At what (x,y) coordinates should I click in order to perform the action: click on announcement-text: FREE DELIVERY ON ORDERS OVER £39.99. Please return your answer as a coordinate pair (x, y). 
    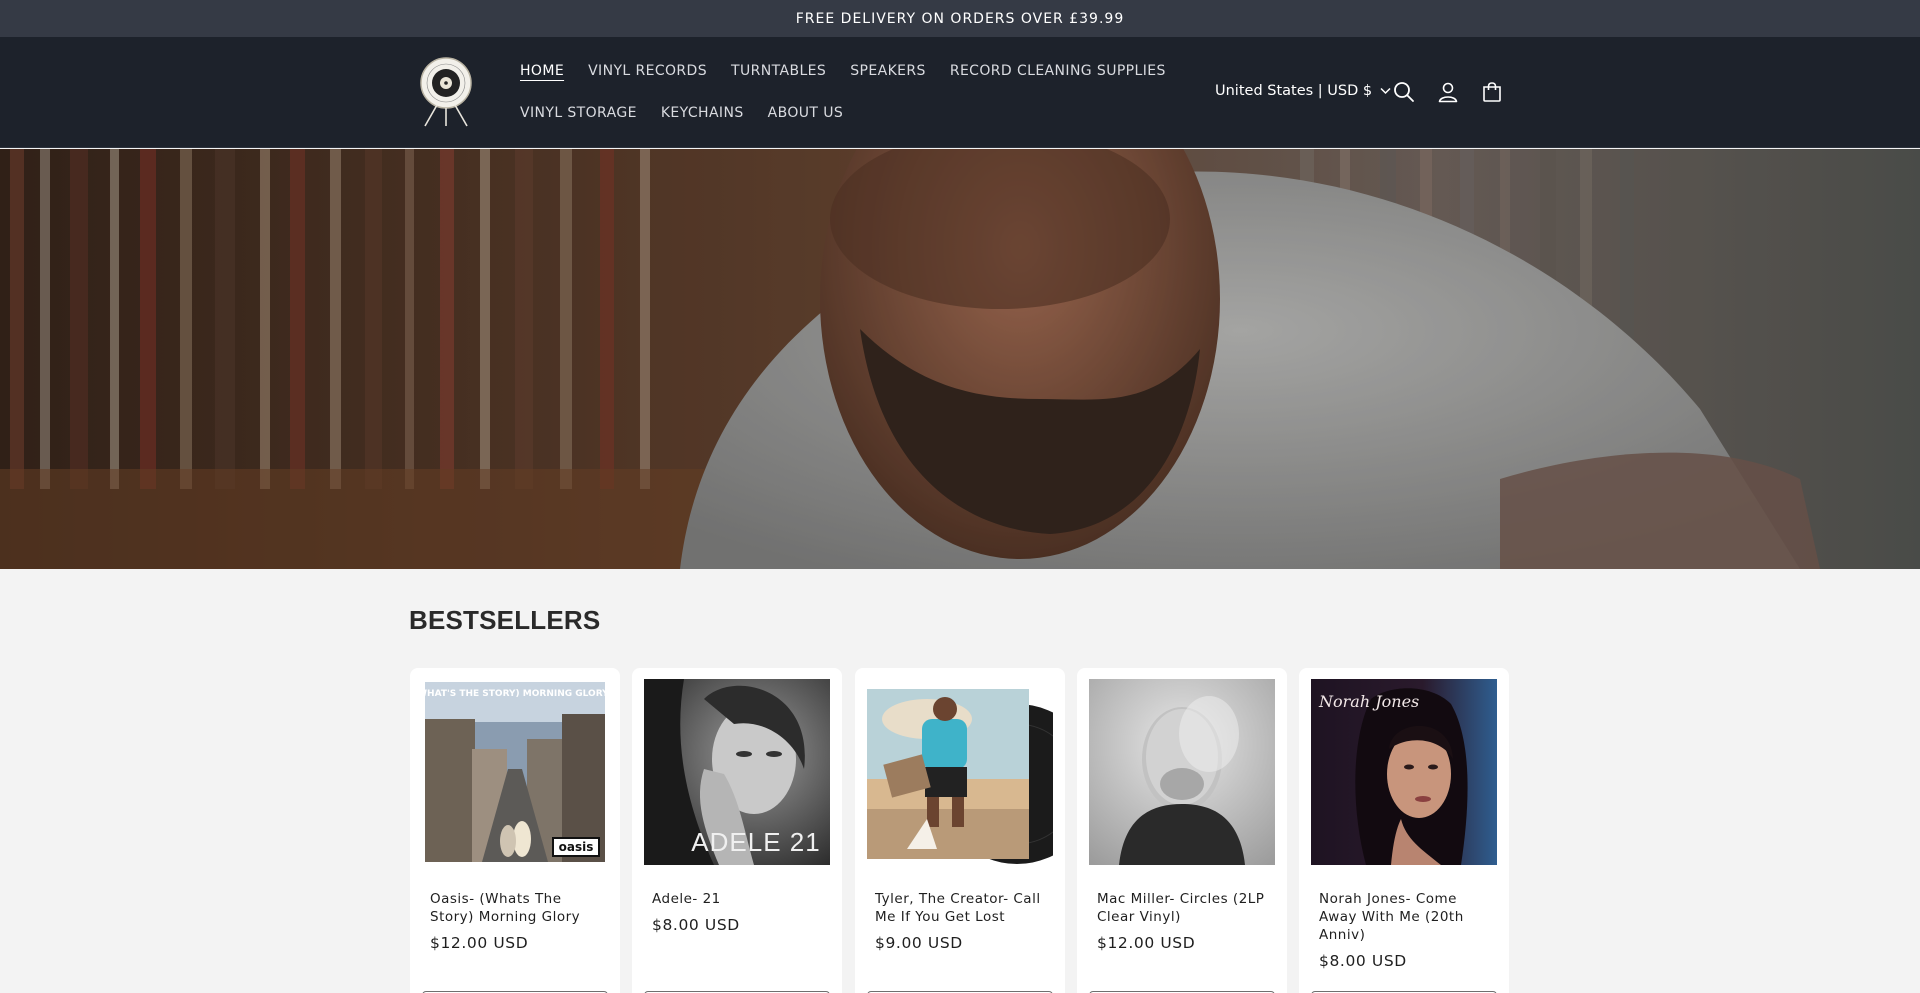
    Looking at the image, I should click on (960, 18).